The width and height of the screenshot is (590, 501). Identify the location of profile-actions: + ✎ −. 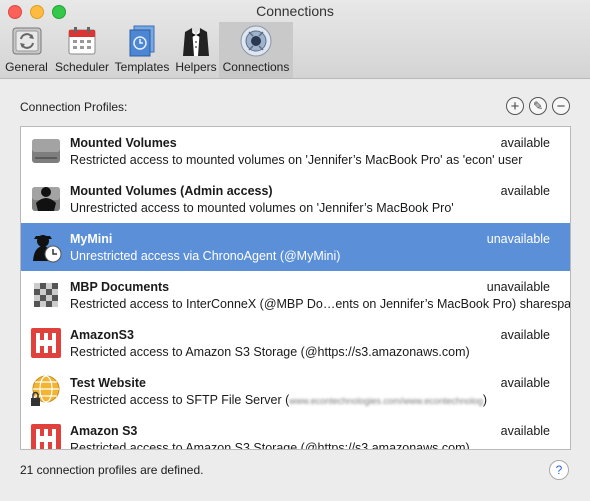
(538, 106).